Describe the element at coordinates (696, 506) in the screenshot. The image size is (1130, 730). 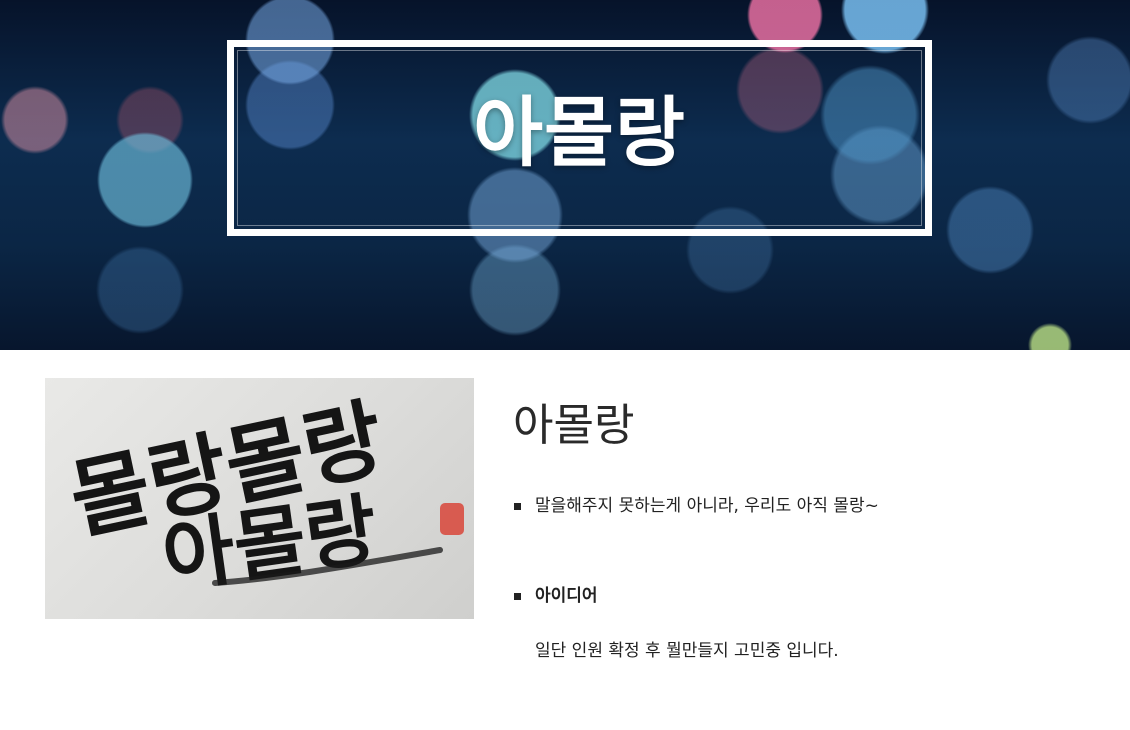
I see `bullet-item-tagline: 말을해주지 못하는게 아니라, 우리도 아직 몰랑~` at that location.